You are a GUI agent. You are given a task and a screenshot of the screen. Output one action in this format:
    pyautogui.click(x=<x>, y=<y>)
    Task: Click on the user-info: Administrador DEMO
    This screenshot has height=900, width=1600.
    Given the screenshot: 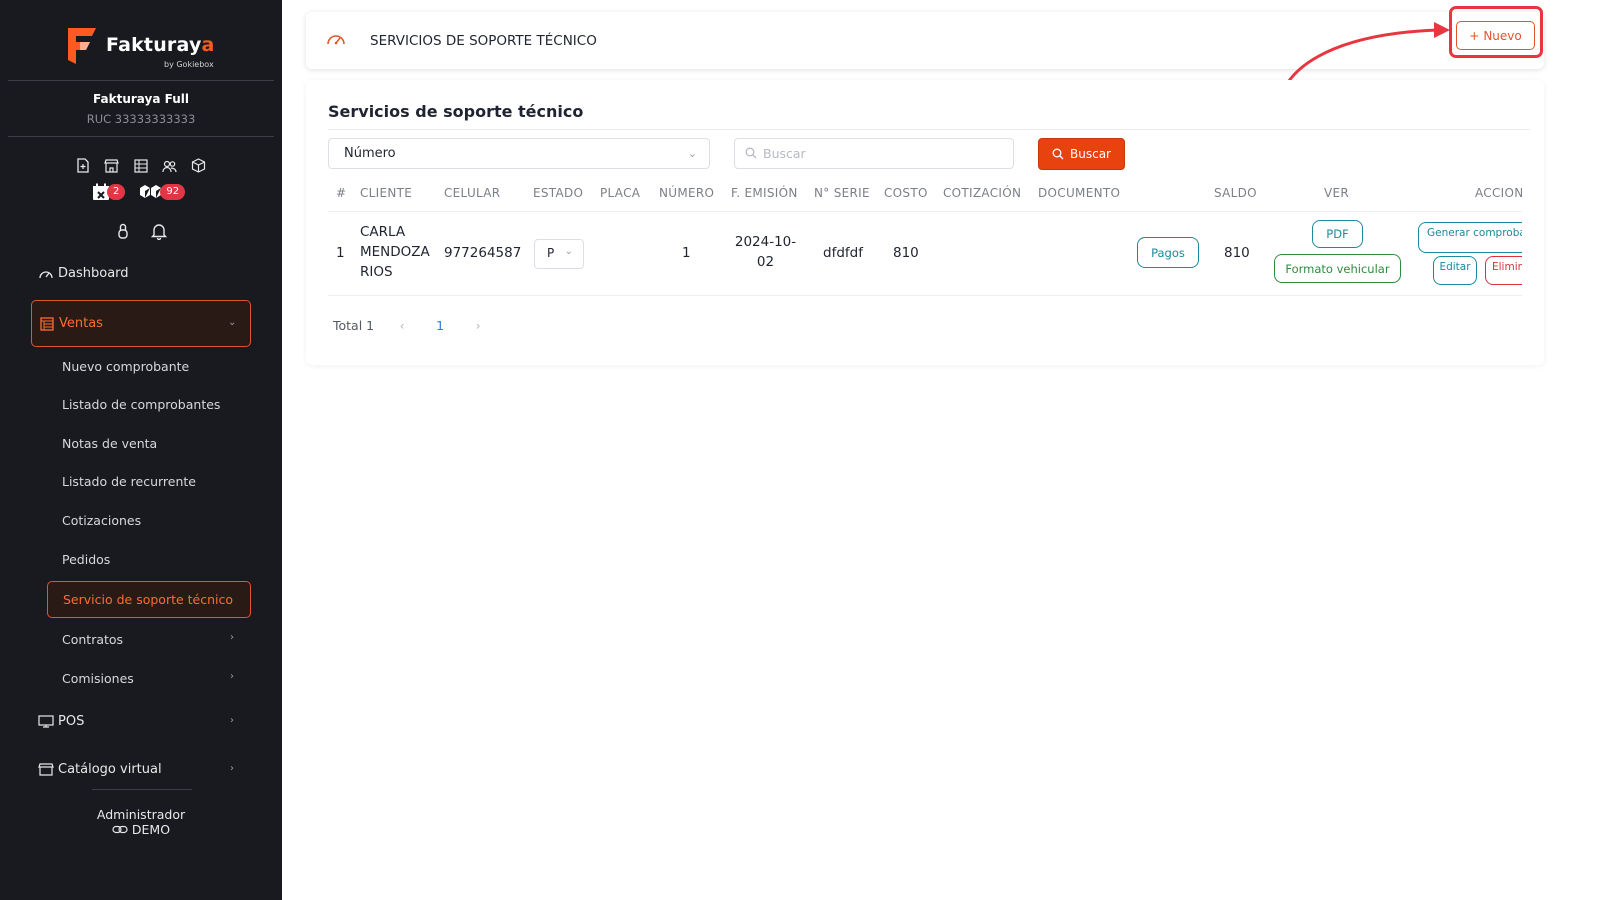 What is the action you would take?
    pyautogui.click(x=141, y=822)
    